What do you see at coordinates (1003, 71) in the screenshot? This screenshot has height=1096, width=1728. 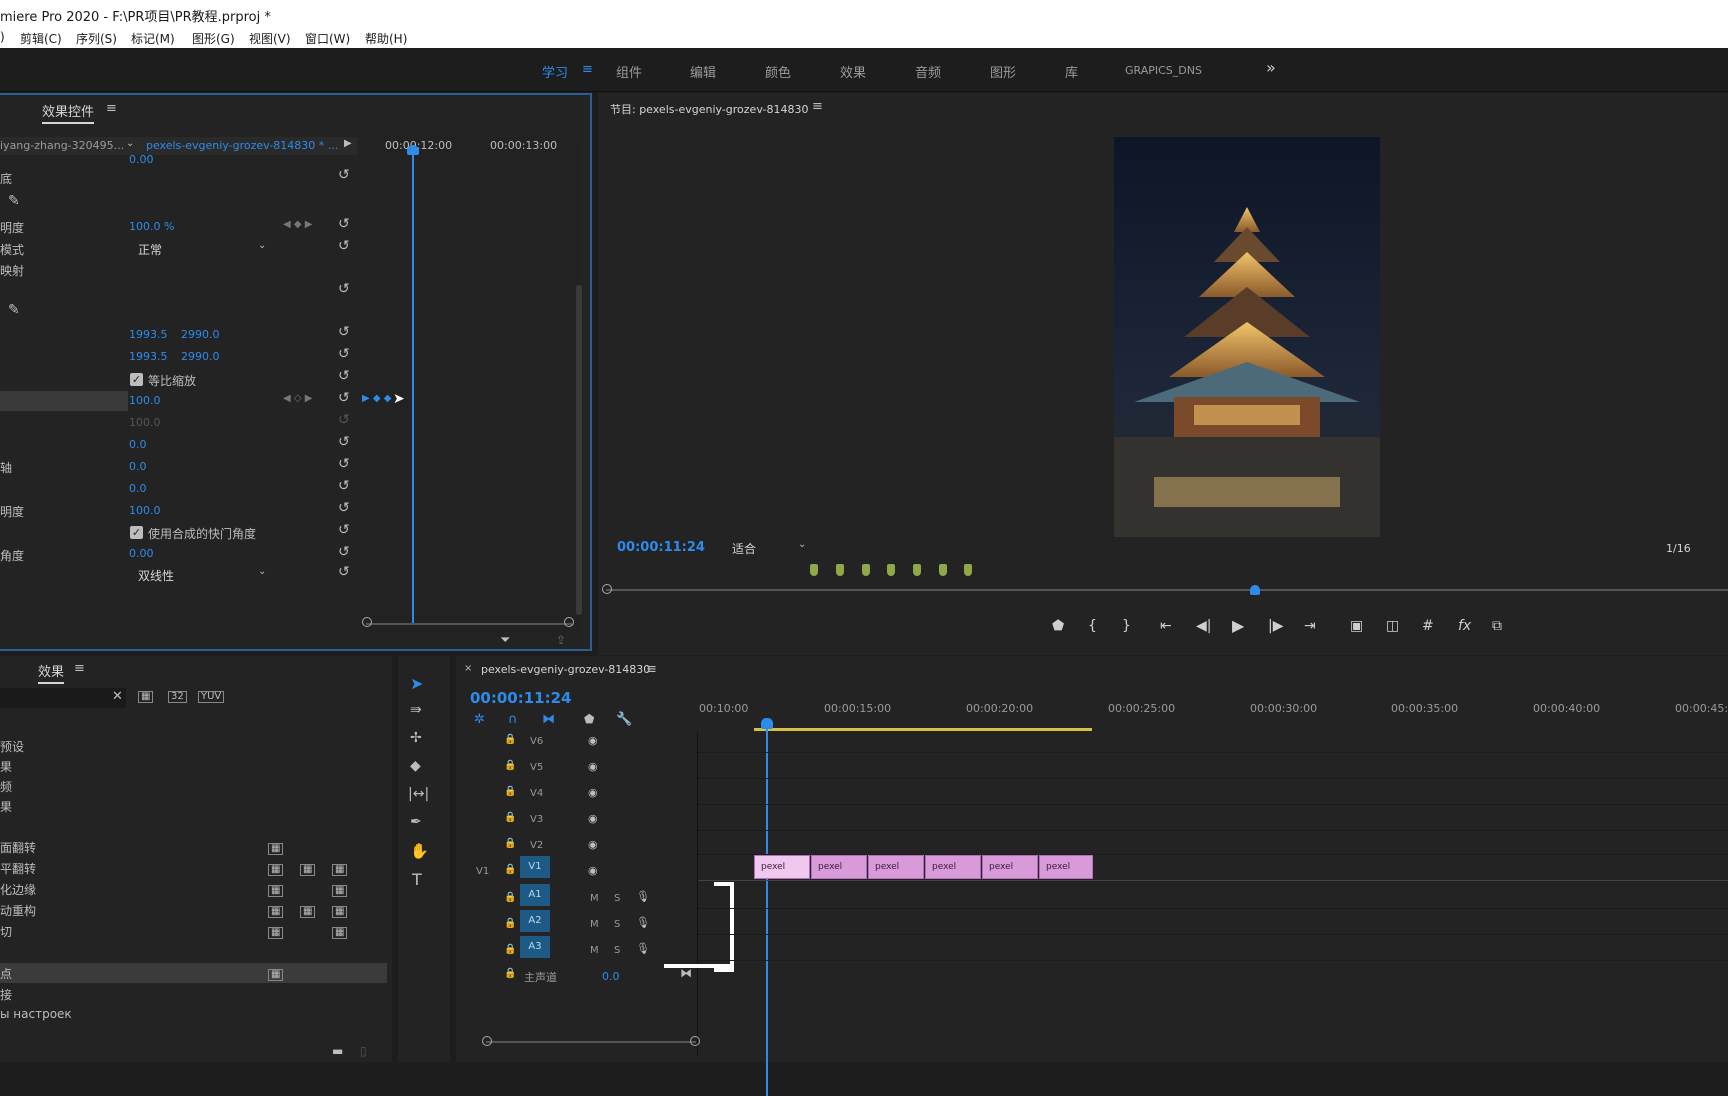 I see `workspace-tab-graphics: 图形` at bounding box center [1003, 71].